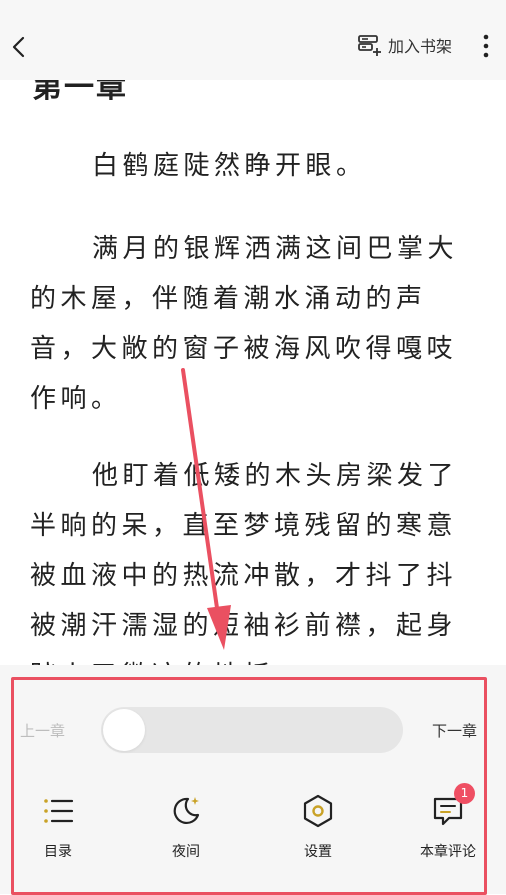 This screenshot has width=506, height=895. I want to click on settings-label: 设置, so click(318, 852).